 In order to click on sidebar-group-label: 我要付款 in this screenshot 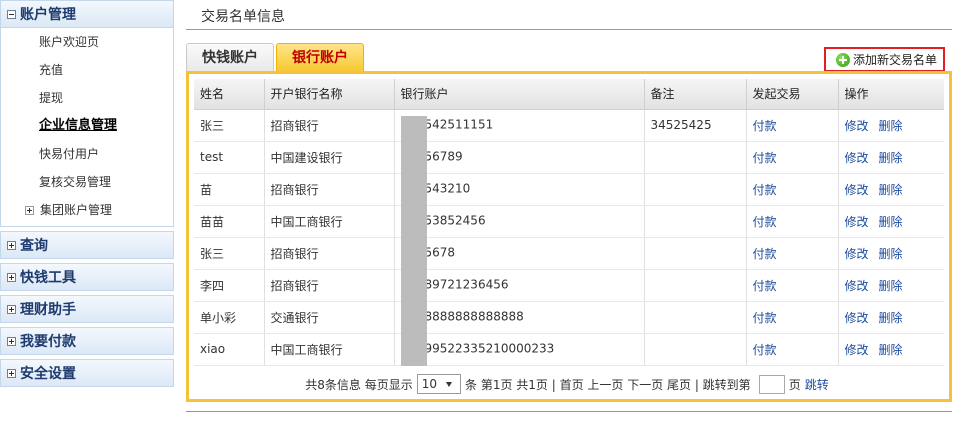, I will do `click(48, 342)`.